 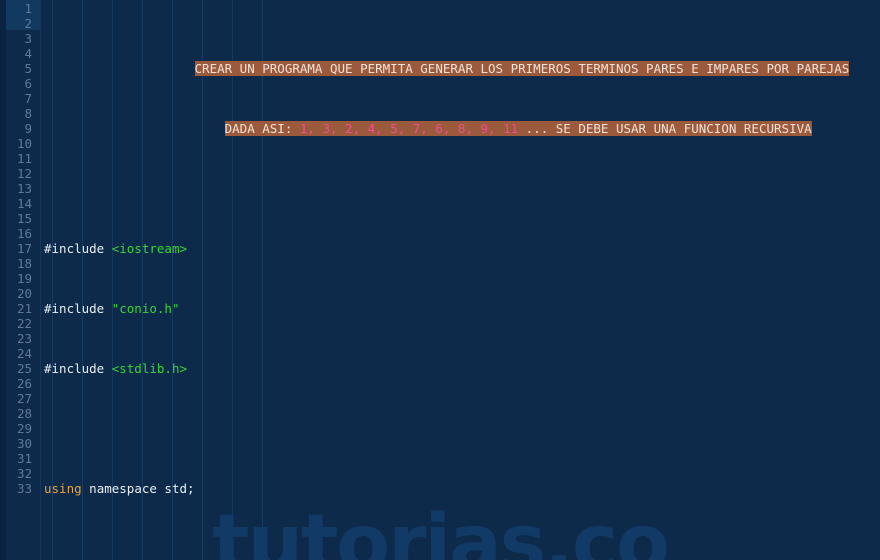 I want to click on line-number: 15, so click(x=24, y=218).